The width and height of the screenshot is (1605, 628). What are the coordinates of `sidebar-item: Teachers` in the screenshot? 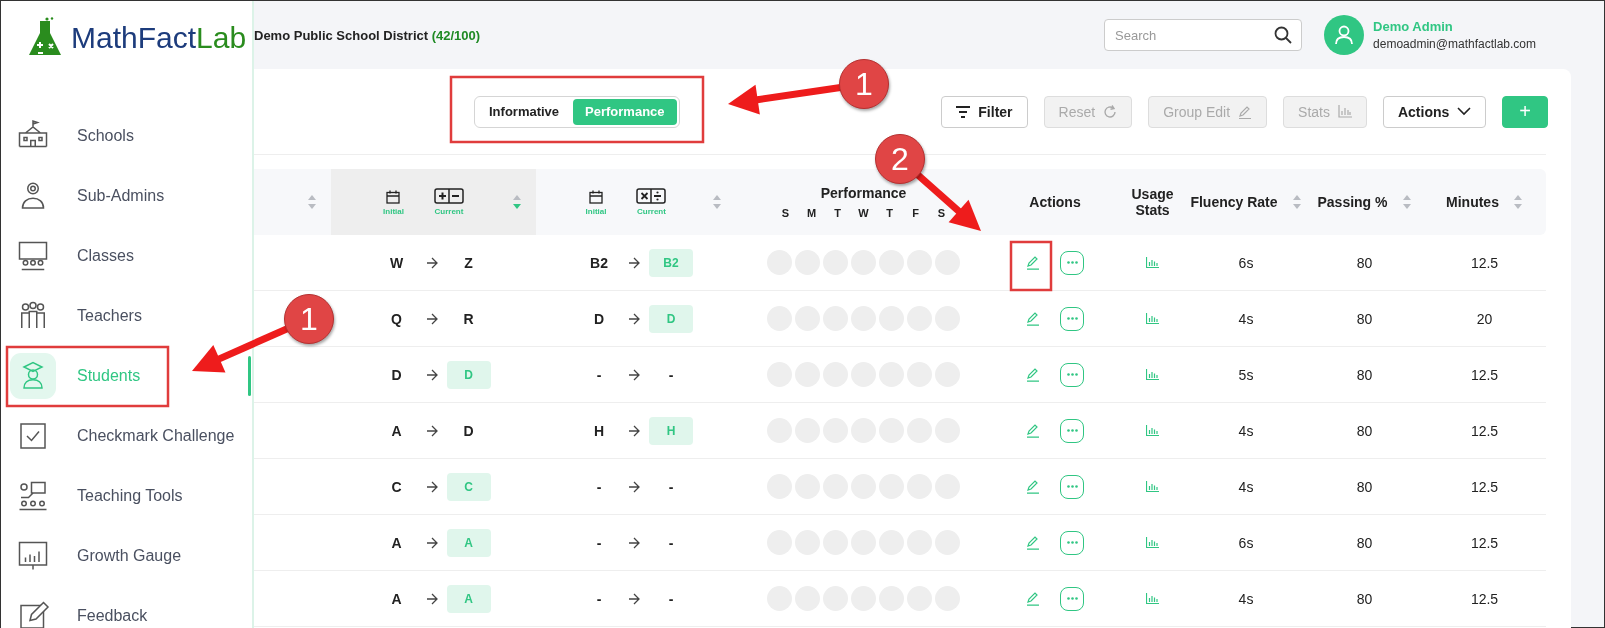 It's located at (126, 316).